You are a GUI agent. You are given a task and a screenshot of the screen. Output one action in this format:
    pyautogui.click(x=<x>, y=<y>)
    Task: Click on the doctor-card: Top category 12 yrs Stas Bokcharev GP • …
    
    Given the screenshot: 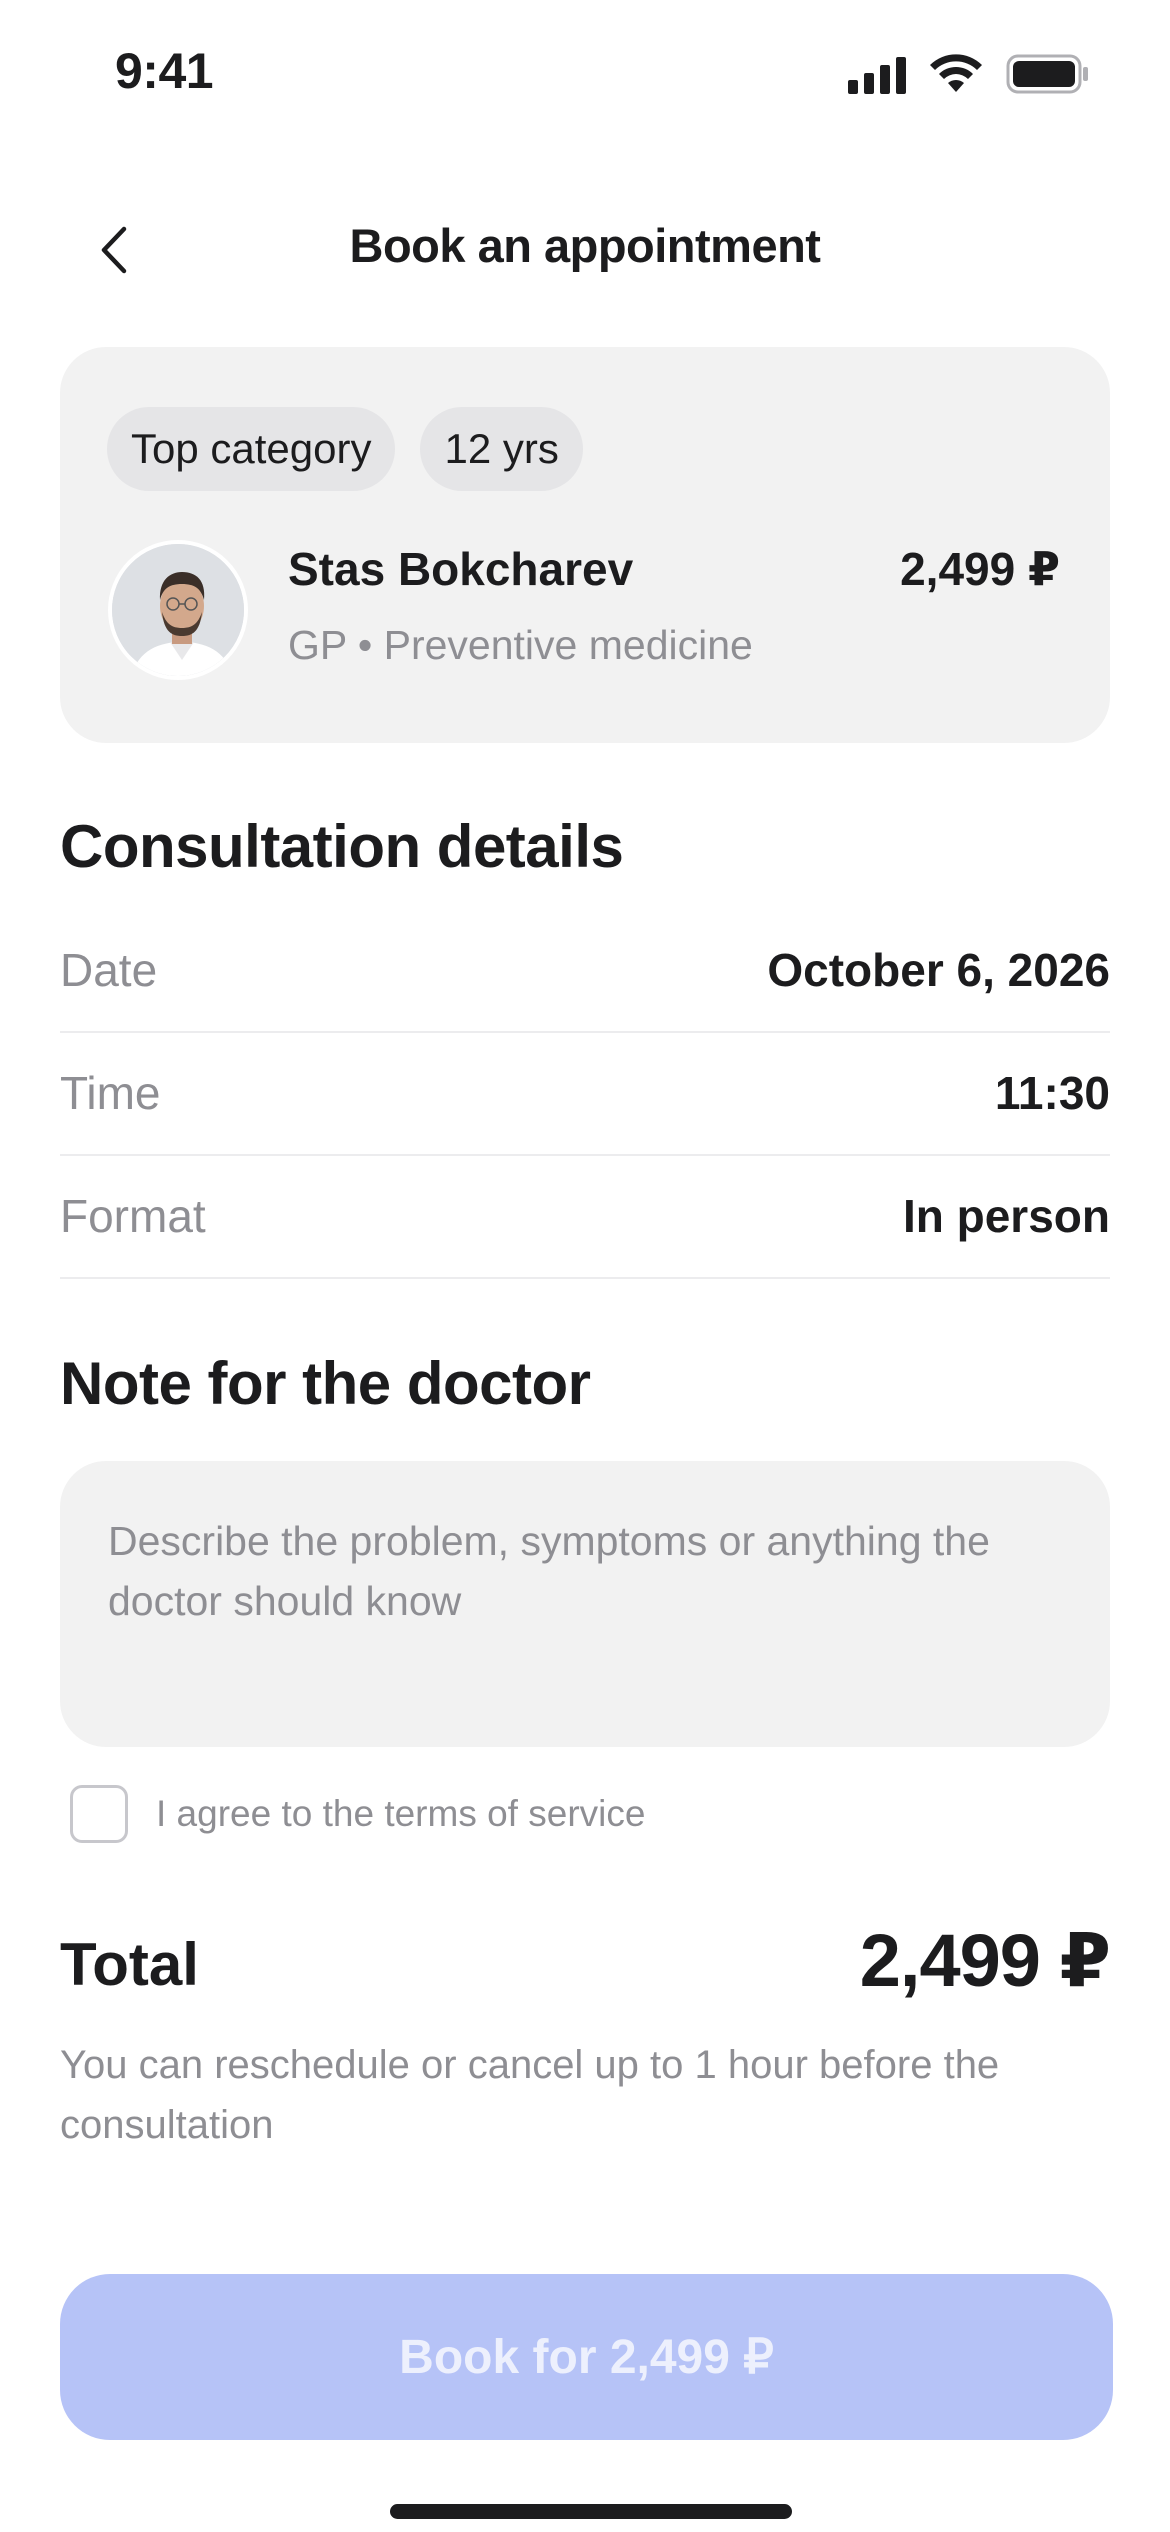 What is the action you would take?
    pyautogui.click(x=585, y=545)
    